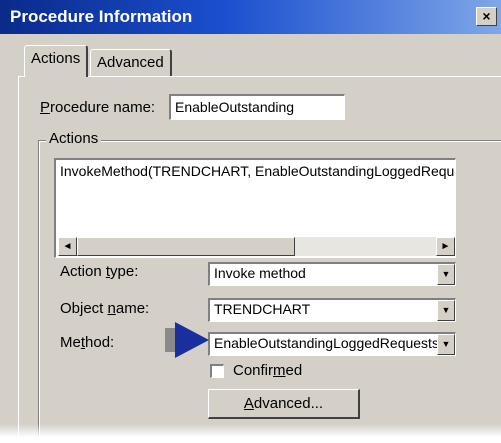 This screenshot has width=501, height=443. What do you see at coordinates (187, 340) in the screenshot?
I see `arrow-pointer-icon` at bounding box center [187, 340].